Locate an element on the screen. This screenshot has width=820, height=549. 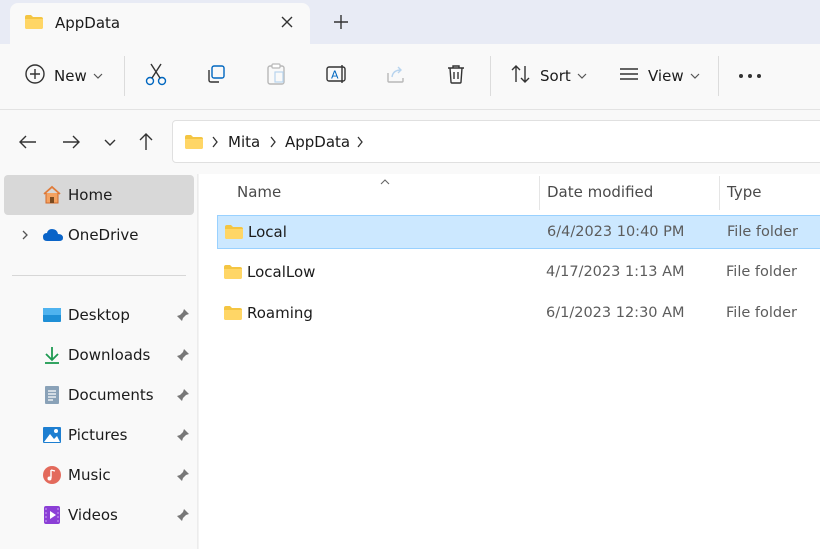
sidebar-item-label: Documents is located at coordinates (111, 395).